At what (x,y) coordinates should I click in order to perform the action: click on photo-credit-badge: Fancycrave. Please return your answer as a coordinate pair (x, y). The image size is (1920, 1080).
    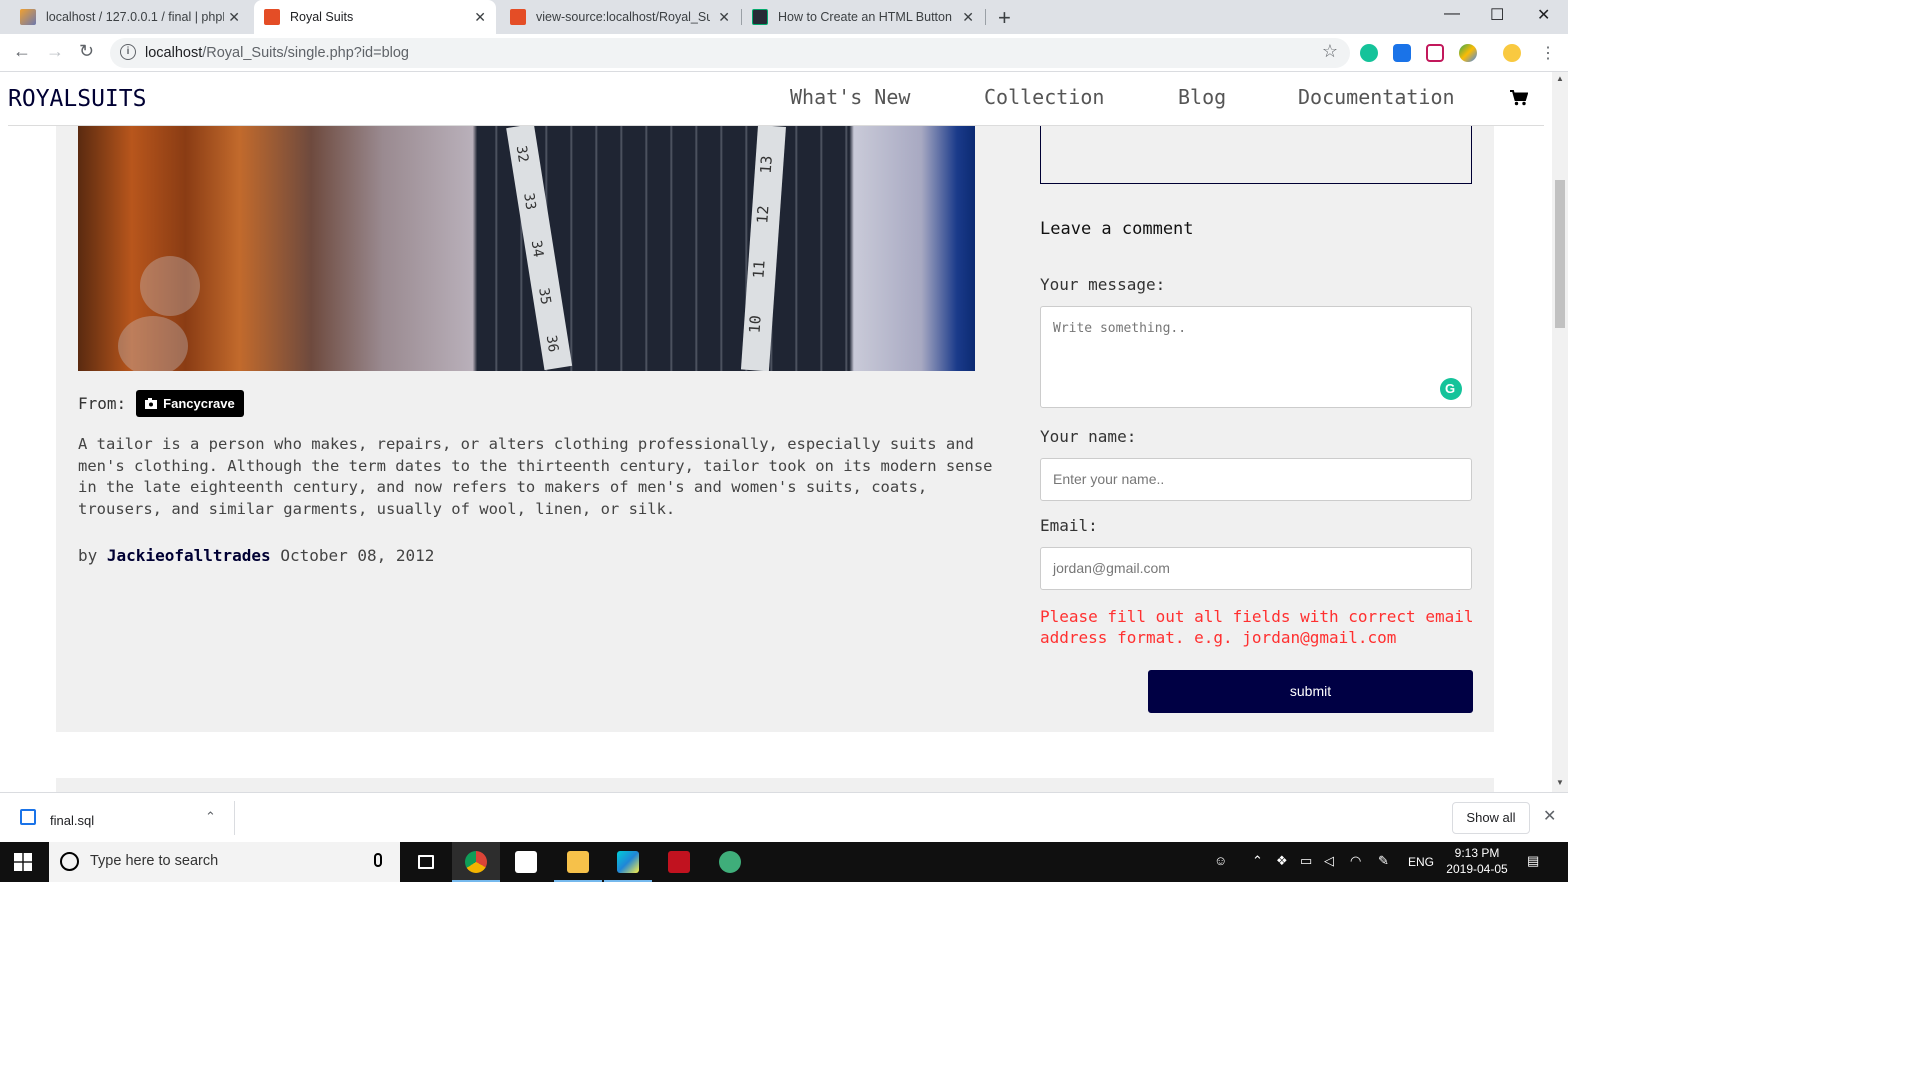
    Looking at the image, I should click on (190, 403).